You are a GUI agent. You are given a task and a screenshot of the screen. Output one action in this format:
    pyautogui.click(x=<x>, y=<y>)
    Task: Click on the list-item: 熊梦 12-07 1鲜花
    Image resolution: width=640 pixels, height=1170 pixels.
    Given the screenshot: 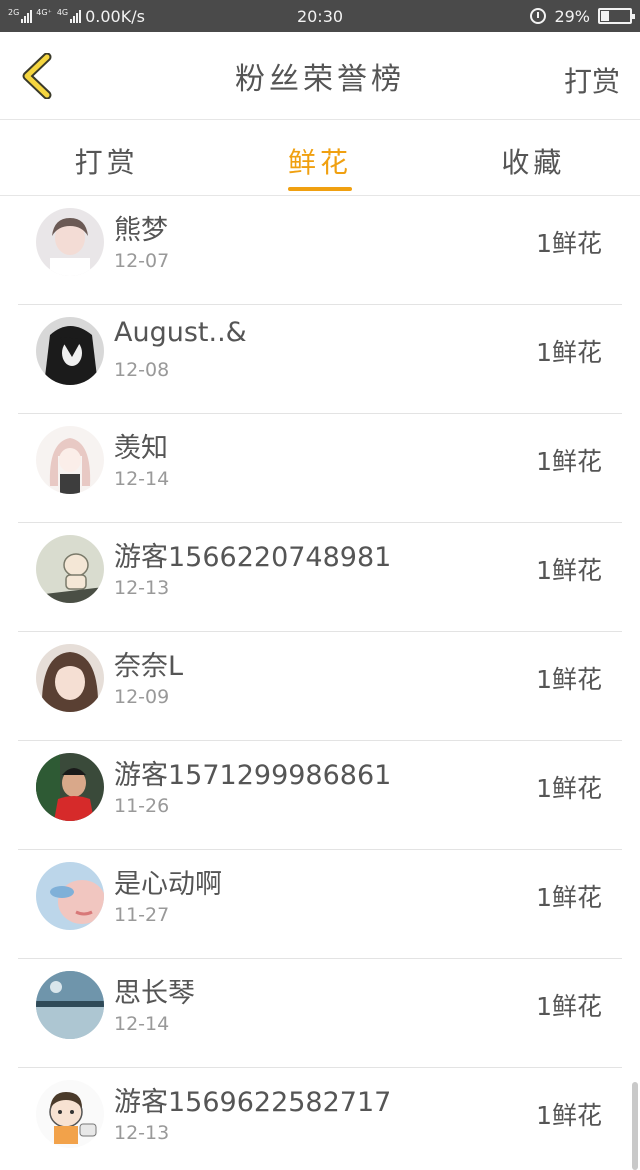 What is the action you would take?
    pyautogui.click(x=320, y=250)
    